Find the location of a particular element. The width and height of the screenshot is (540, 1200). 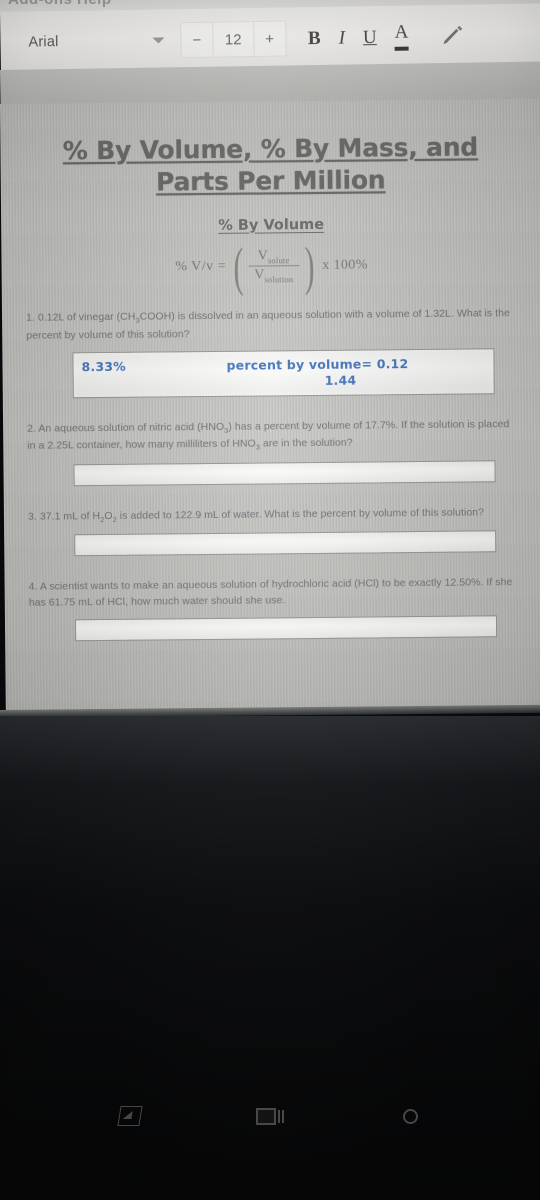

font-size-value: 12 is located at coordinates (233, 39).